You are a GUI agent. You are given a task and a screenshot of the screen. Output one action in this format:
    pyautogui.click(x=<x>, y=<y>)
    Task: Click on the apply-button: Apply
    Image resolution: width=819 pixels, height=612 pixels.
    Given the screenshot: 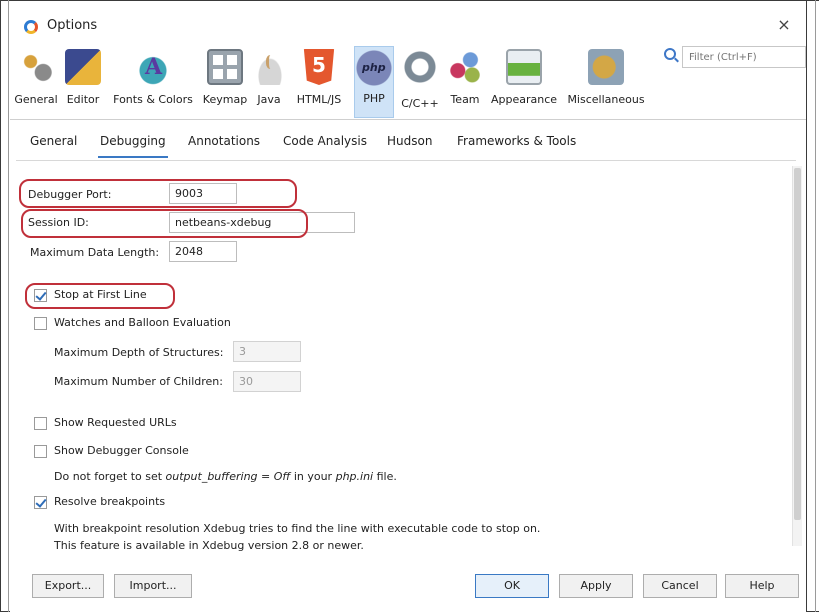 What is the action you would take?
    pyautogui.click(x=596, y=586)
    